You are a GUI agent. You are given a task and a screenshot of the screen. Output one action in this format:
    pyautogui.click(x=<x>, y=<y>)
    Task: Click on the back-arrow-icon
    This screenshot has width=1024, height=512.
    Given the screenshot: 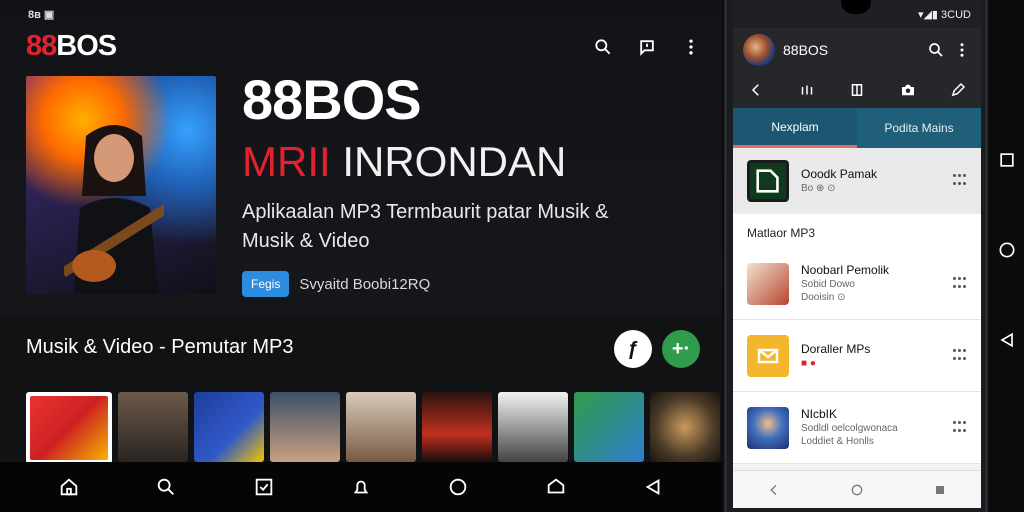 What is the action you would take?
    pyautogui.click(x=756, y=90)
    